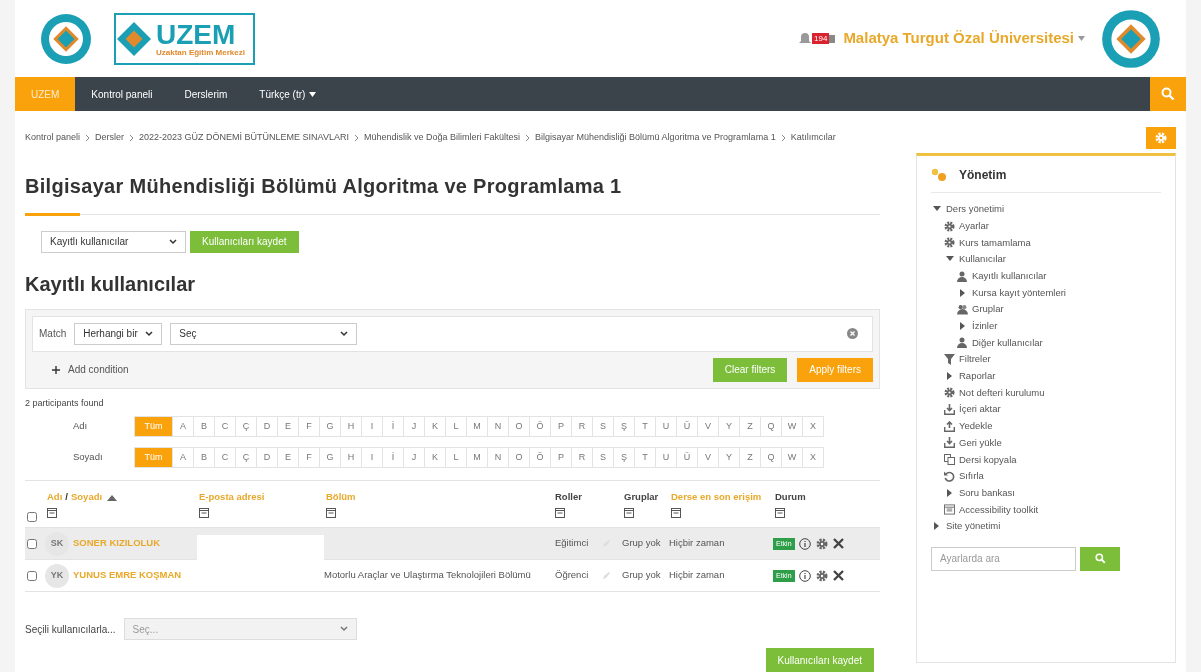 Image resolution: width=1201 pixels, height=672 pixels. What do you see at coordinates (980, 409) in the screenshot?
I see `admin-link: İçeri aktar` at bounding box center [980, 409].